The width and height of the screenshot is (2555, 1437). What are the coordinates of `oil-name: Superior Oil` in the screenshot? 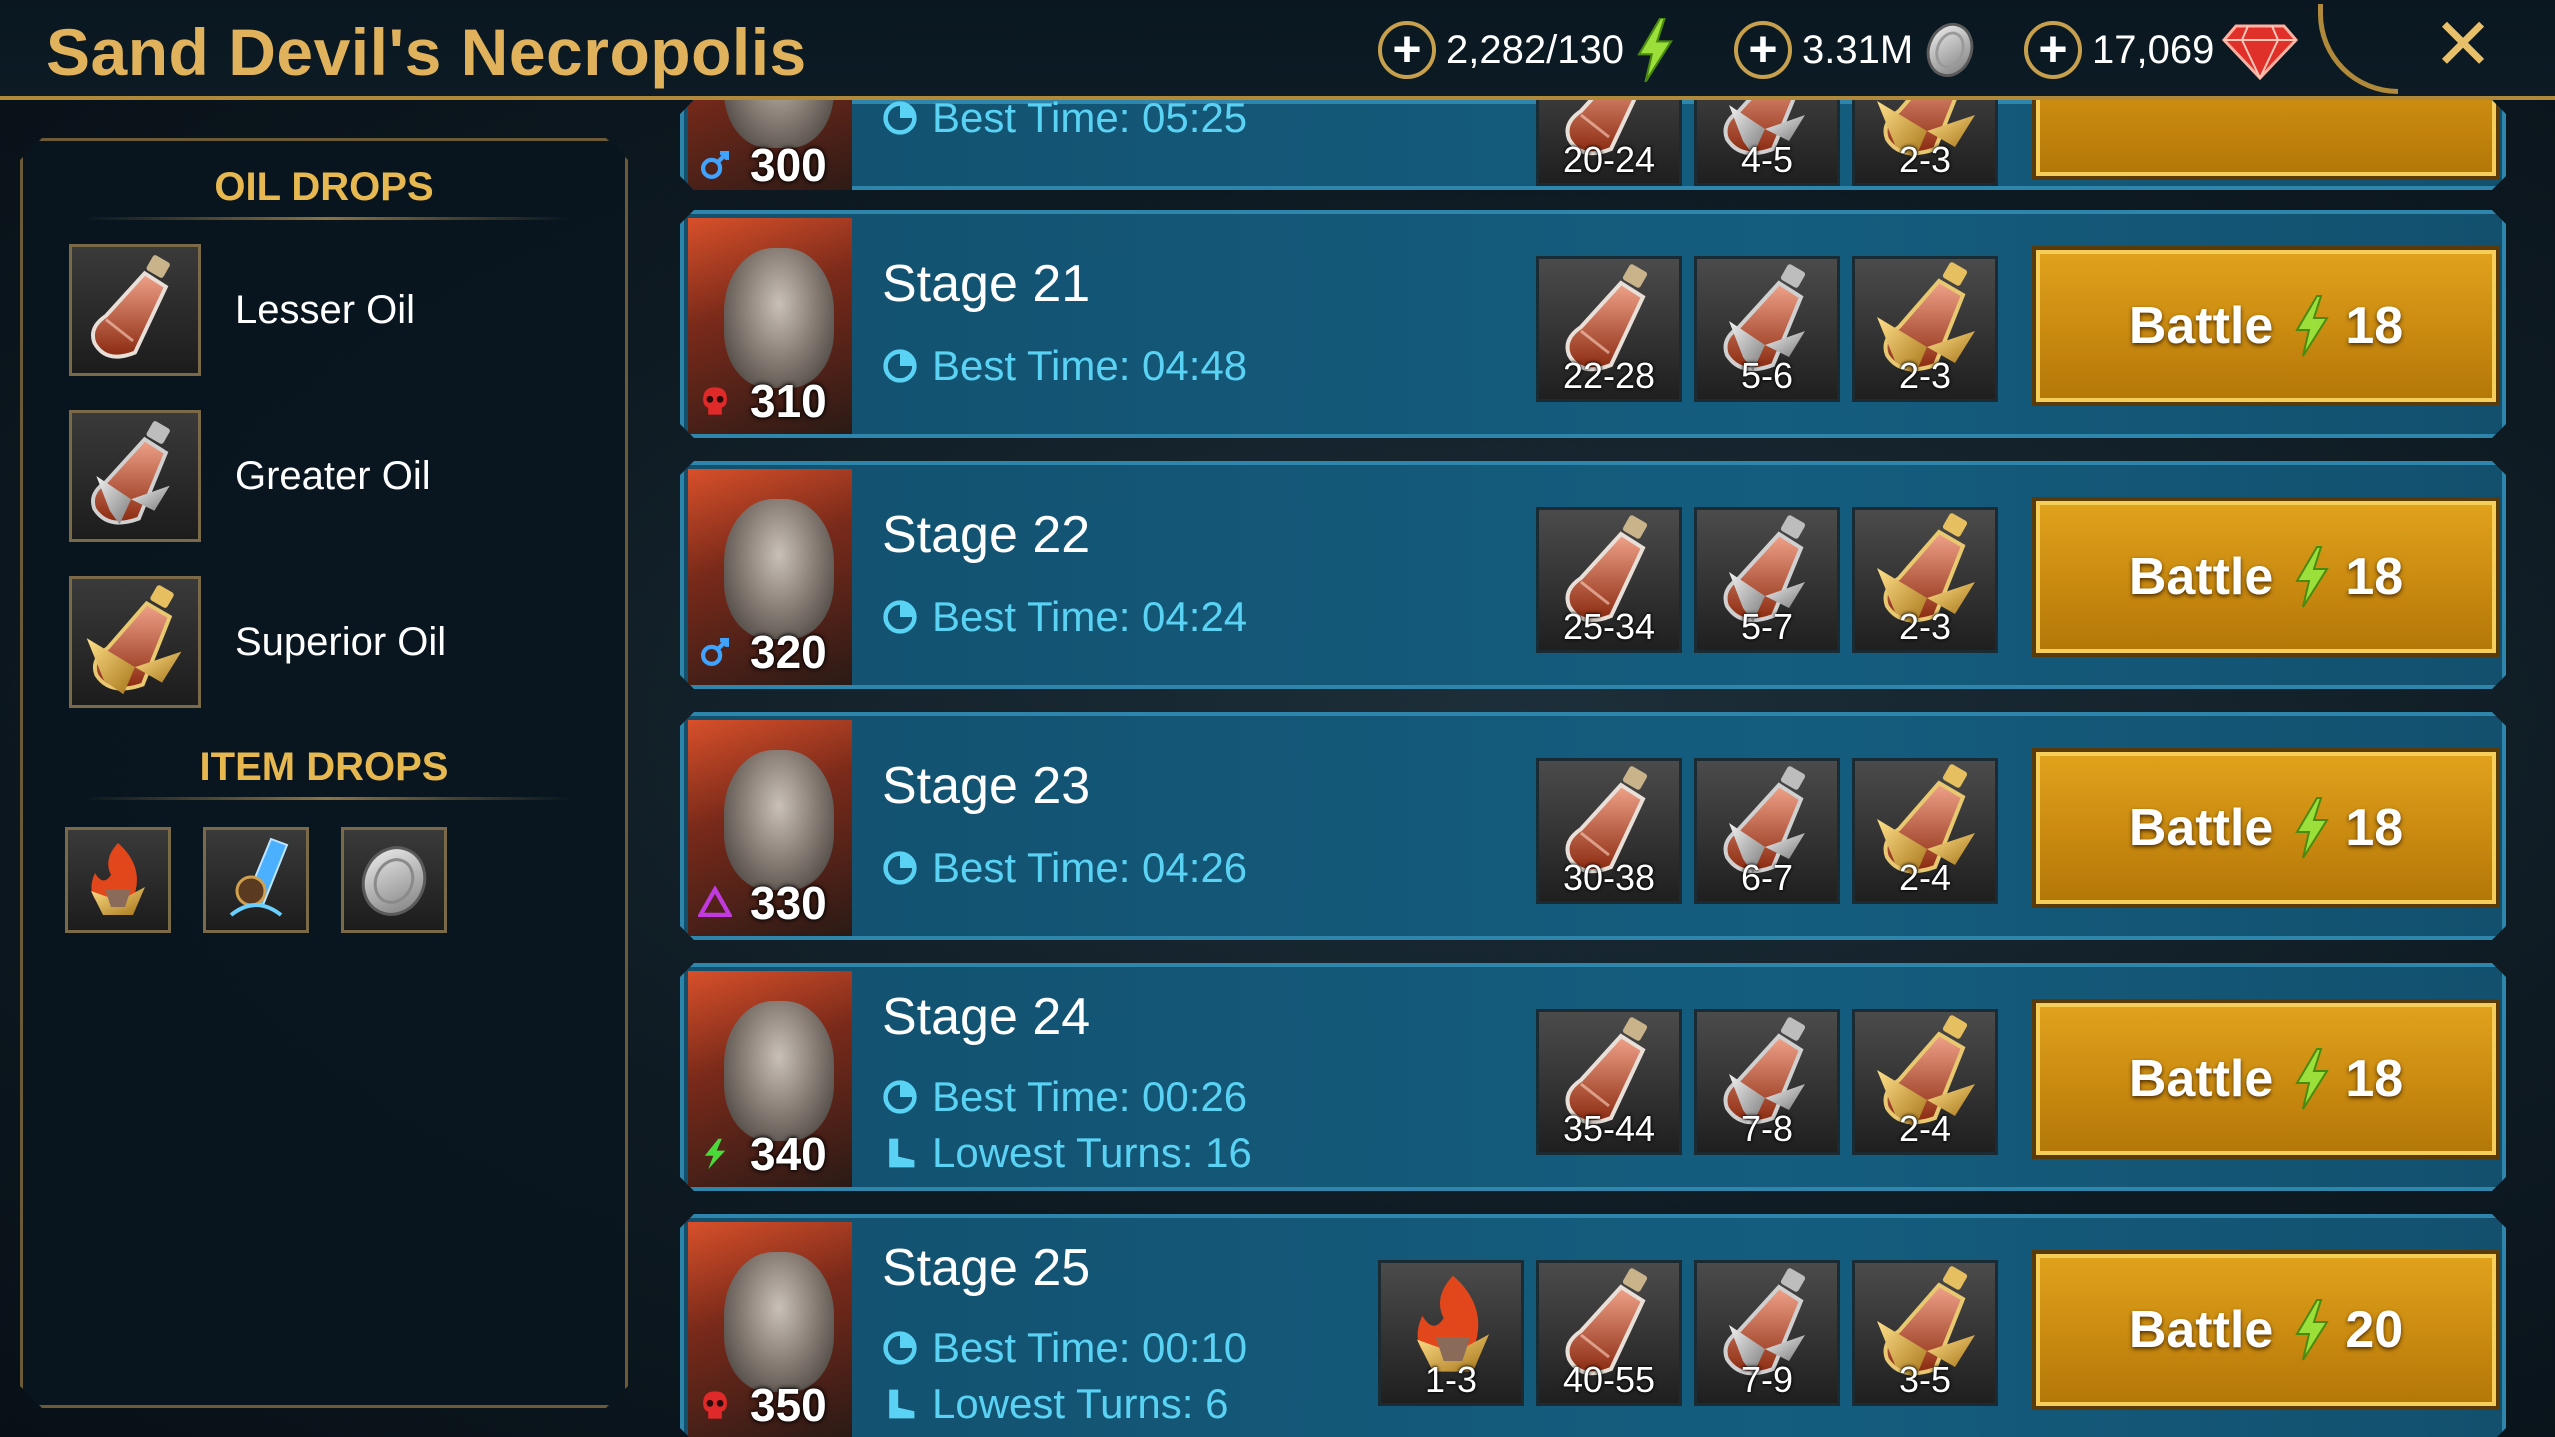 It's located at (341, 641).